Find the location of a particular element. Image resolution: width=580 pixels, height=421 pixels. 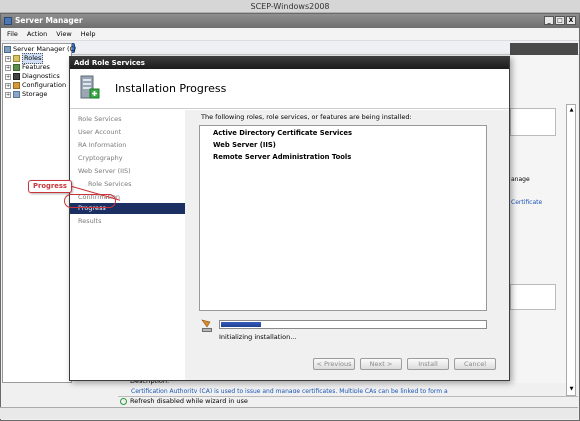

wizard-buttons: < Previous Next > Install Cancel is located at coordinates (404, 364).